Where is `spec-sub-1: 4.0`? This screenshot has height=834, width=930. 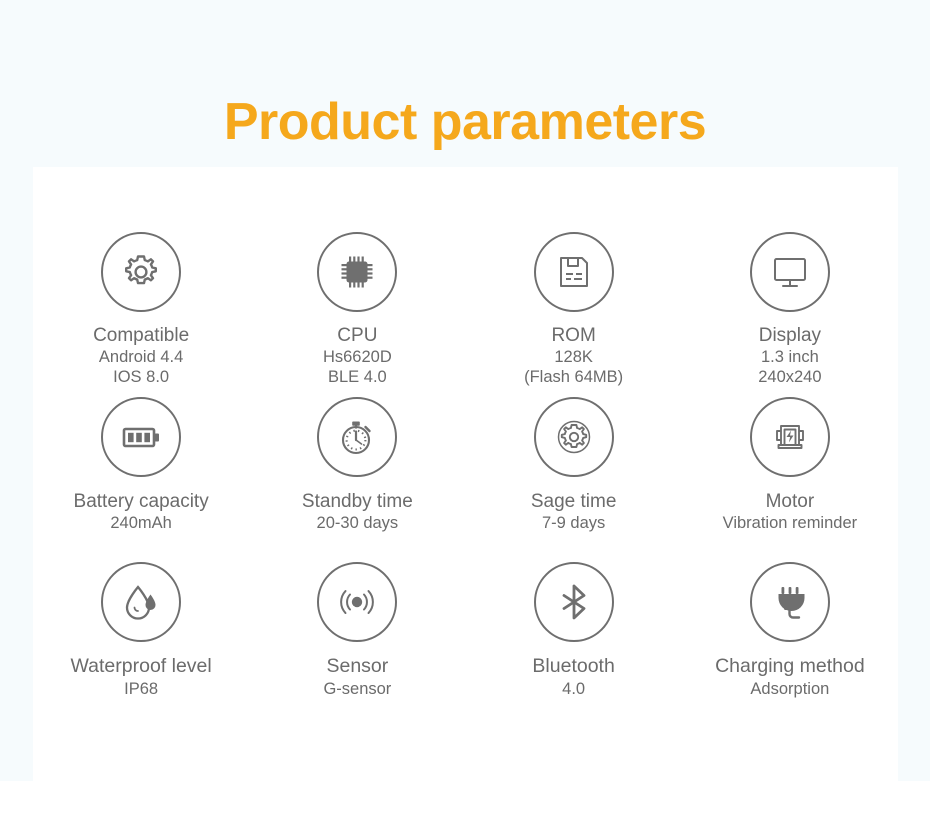 spec-sub-1: 4.0 is located at coordinates (574, 688).